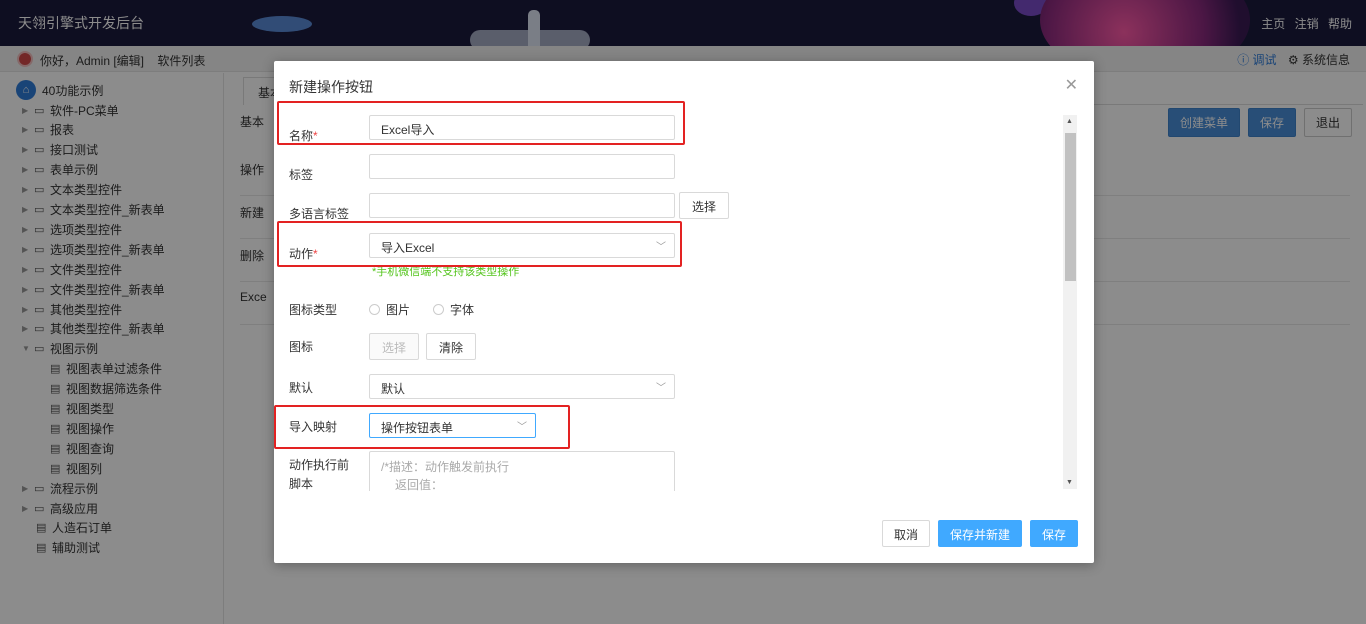  What do you see at coordinates (1069, 482) in the screenshot?
I see `scroll-down-icon: ▼` at bounding box center [1069, 482].